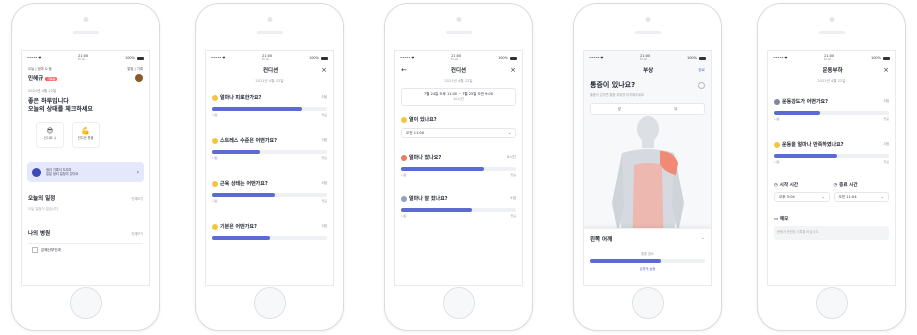  What do you see at coordinates (48, 101) in the screenshot?
I see `greeting-line-1: 좋은 하루입니다` at bounding box center [48, 101].